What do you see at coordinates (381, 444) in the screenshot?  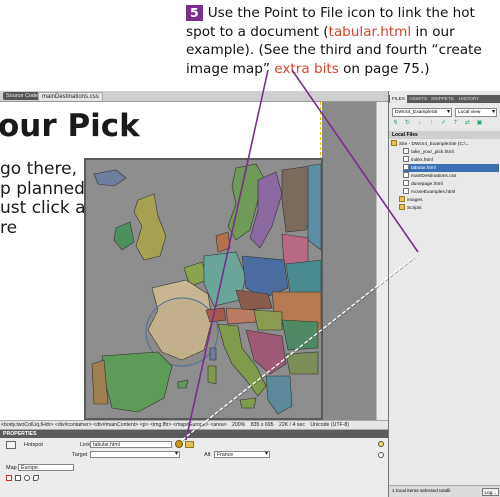 I see `help-icon` at bounding box center [381, 444].